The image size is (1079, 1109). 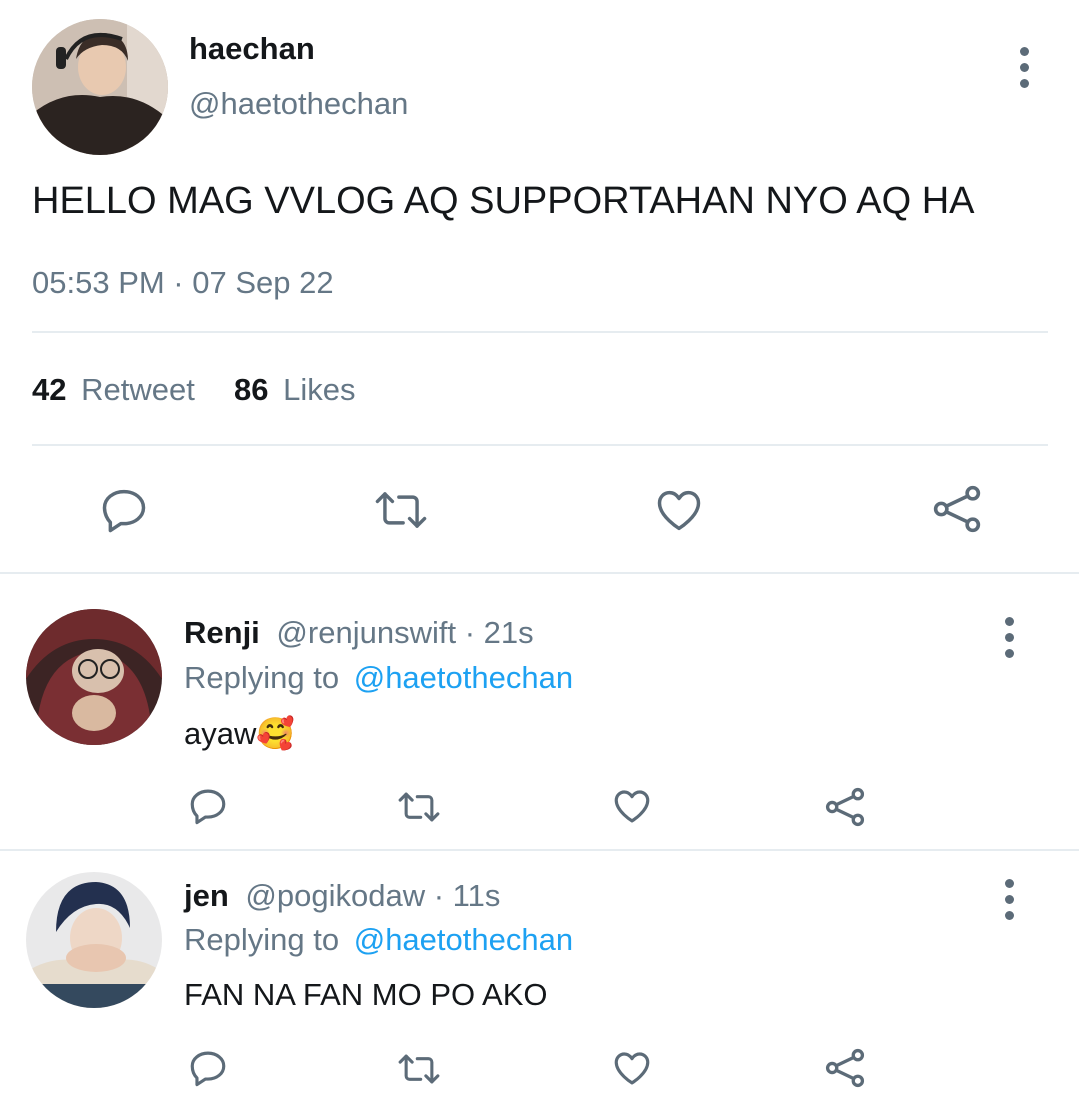 What do you see at coordinates (183, 283) in the screenshot?
I see `tweet-timestamp: 05:53 PM · 07 Sep 22` at bounding box center [183, 283].